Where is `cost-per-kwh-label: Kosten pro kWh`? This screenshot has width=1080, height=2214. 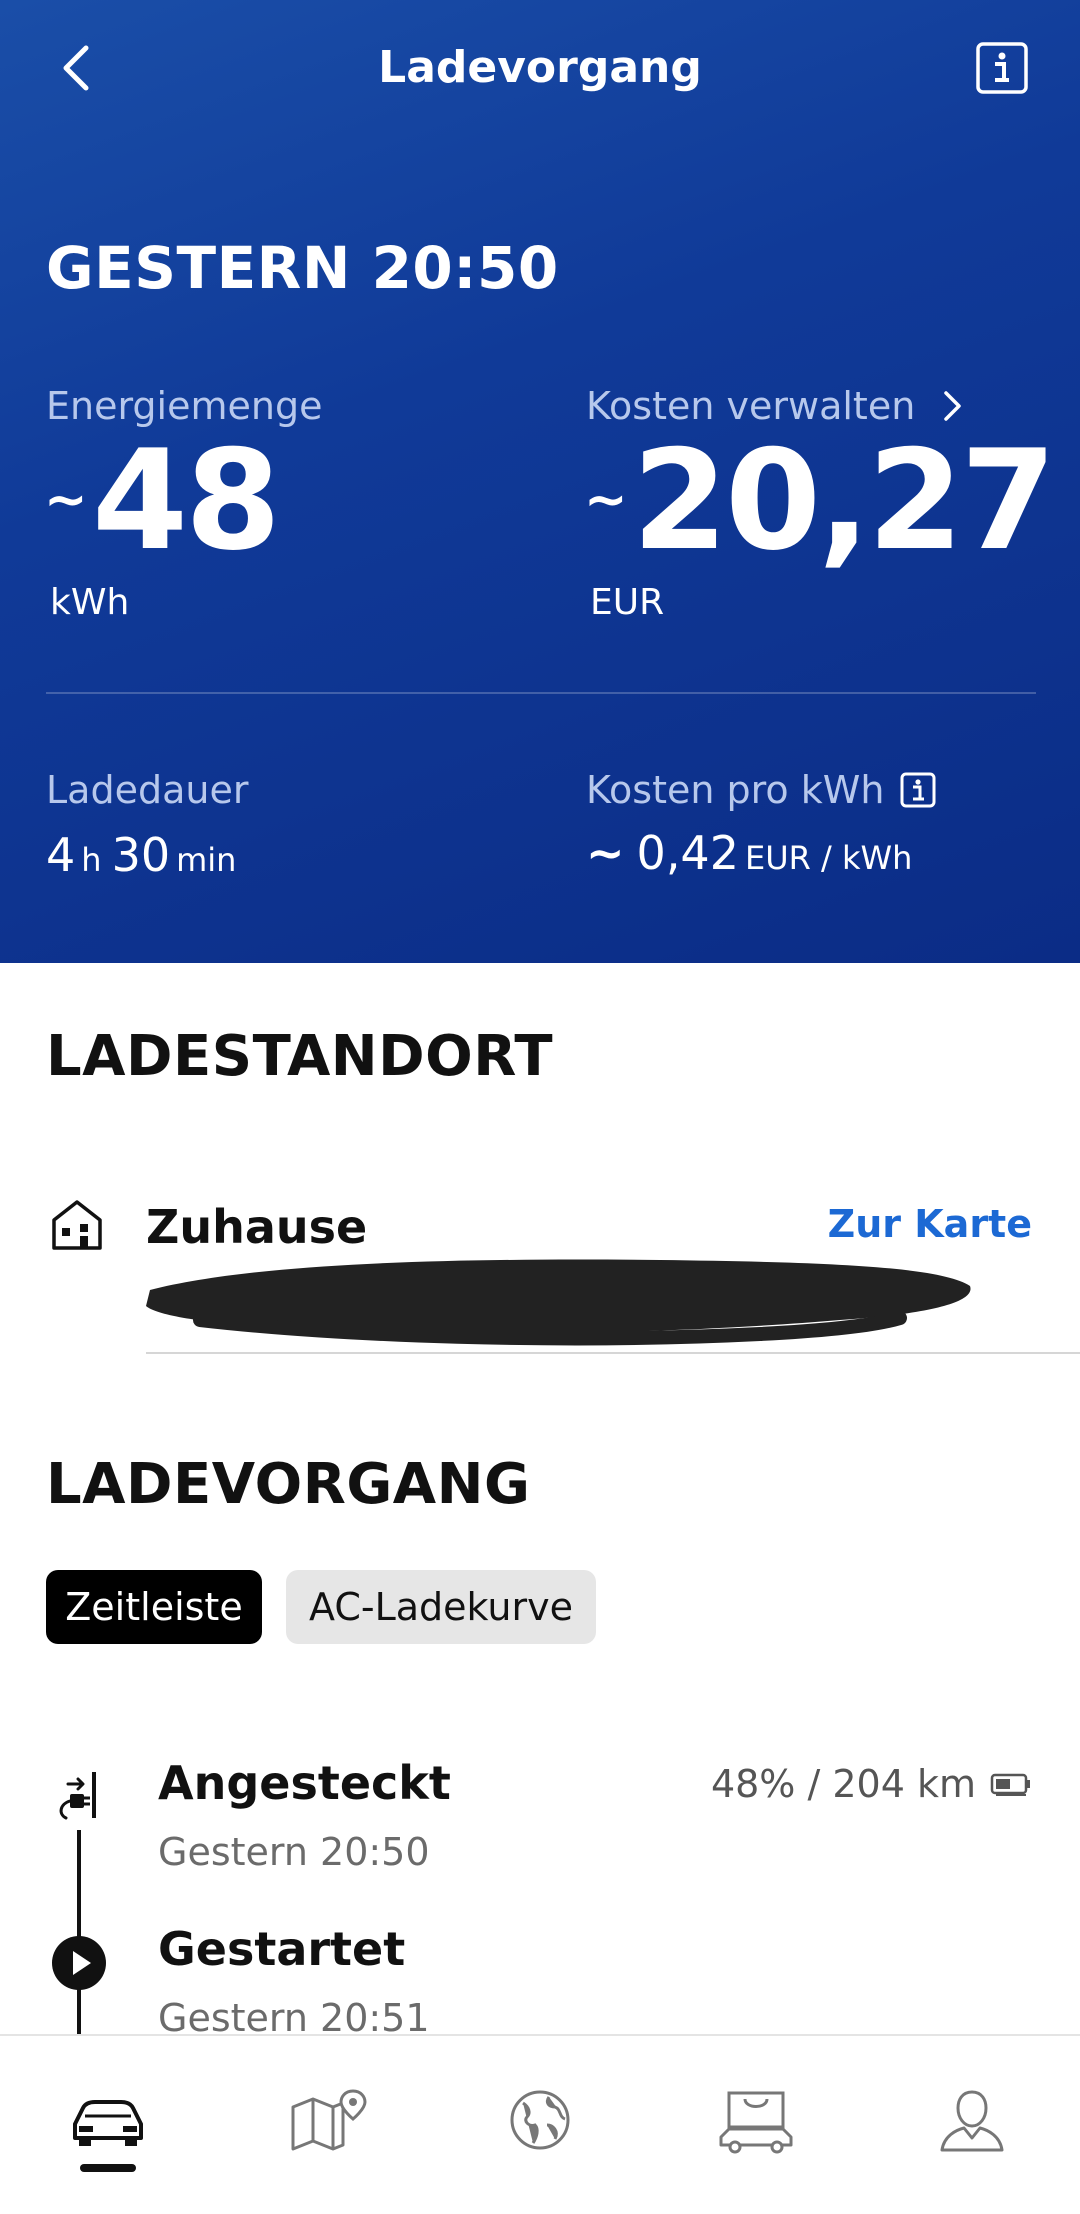
cost-per-kwh-label: Kosten pro kWh is located at coordinates (735, 790).